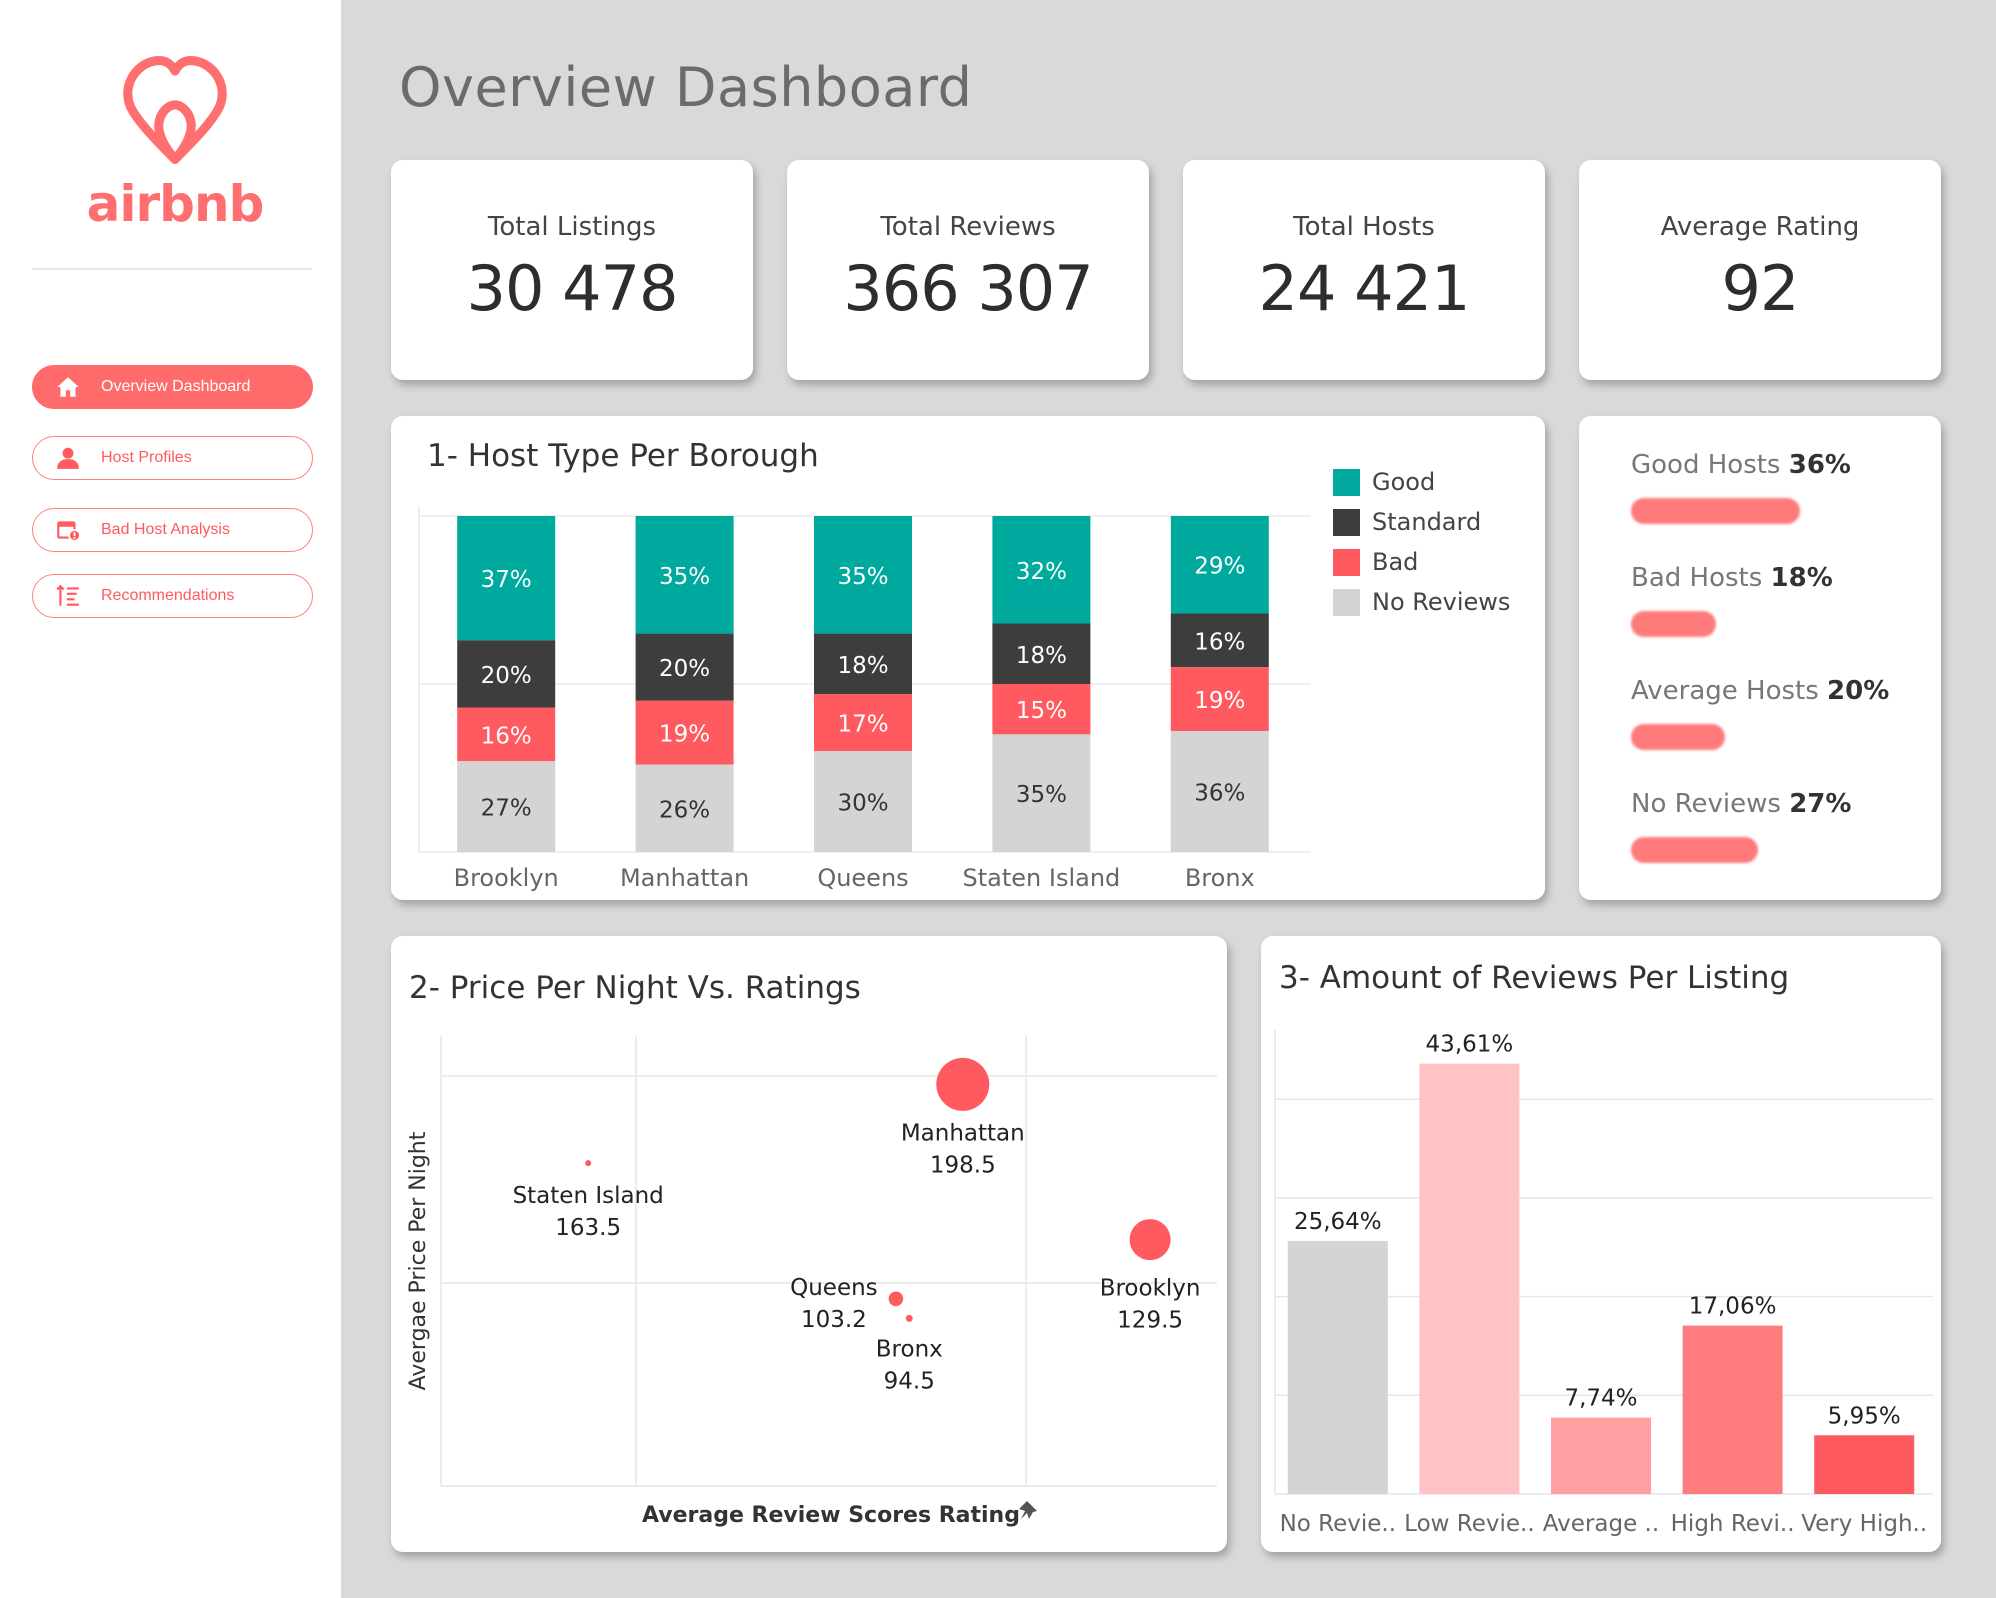 Image resolution: width=1996 pixels, height=1598 pixels. I want to click on legend-item: Standard, so click(1407, 522).